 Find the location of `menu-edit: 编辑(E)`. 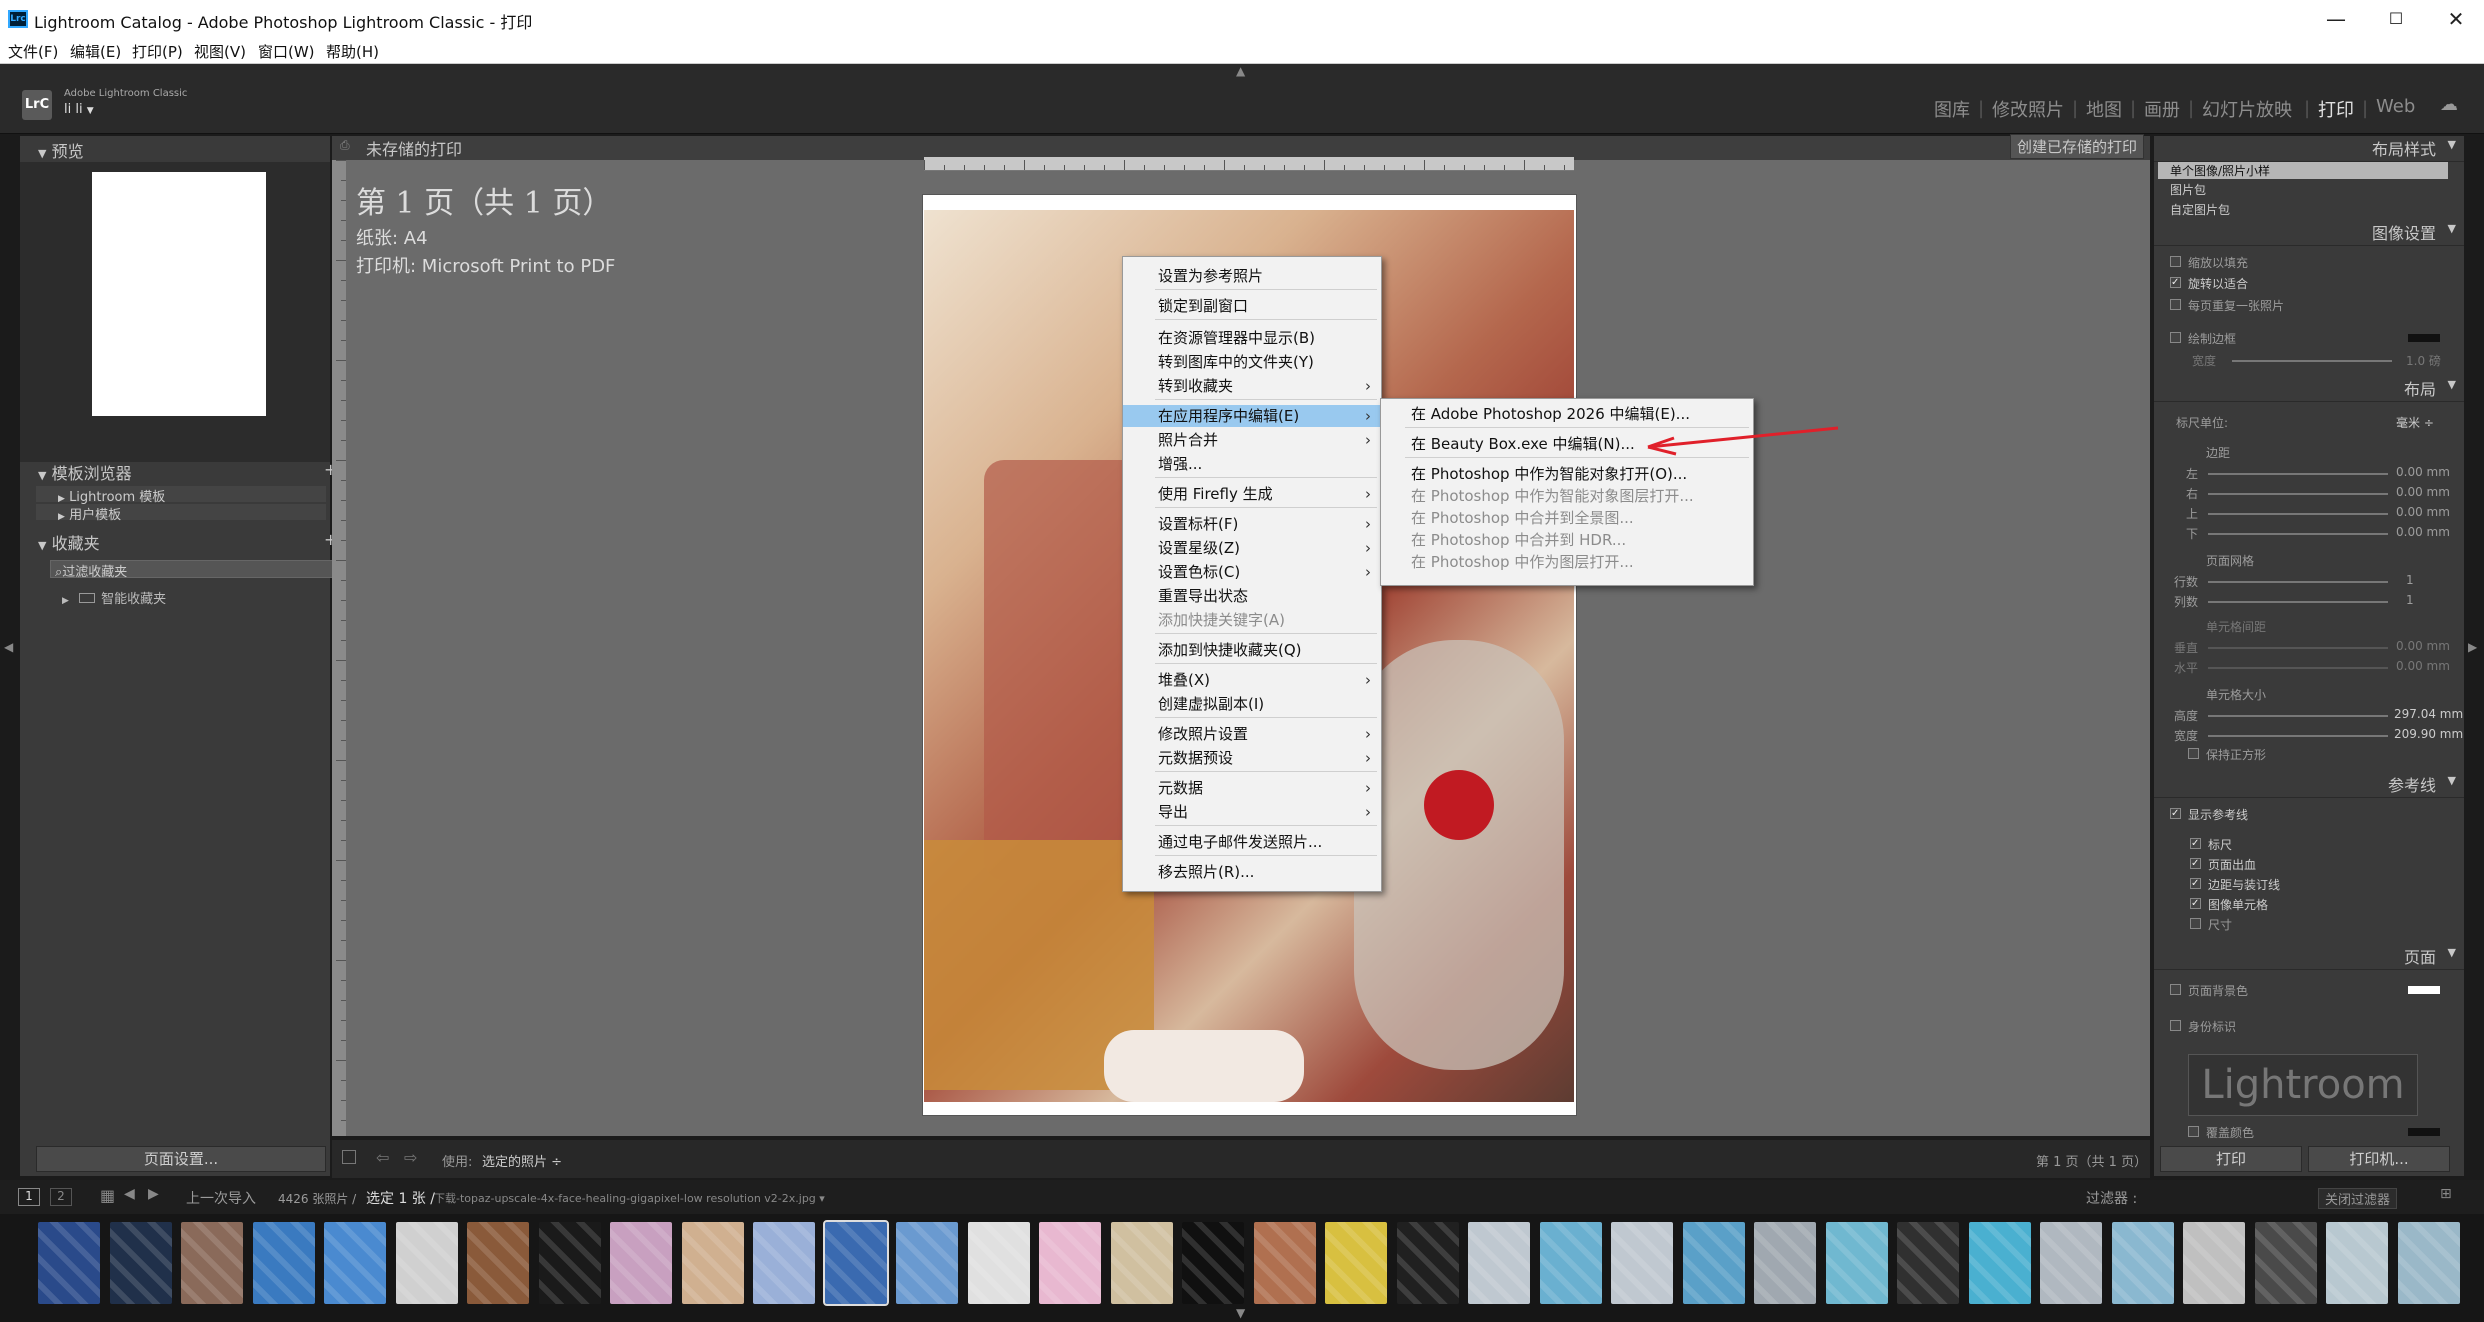

menu-edit: 编辑(E) is located at coordinates (95, 51).